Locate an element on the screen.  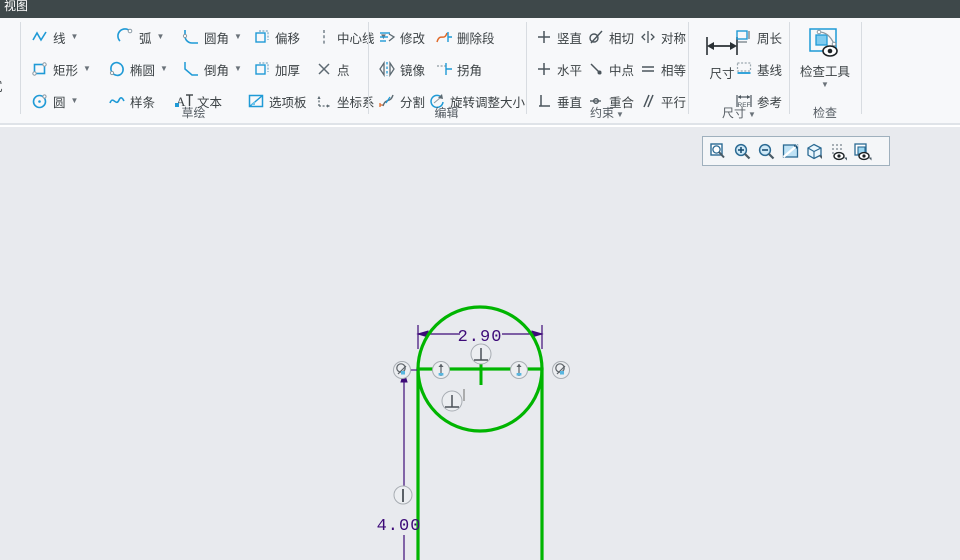
thicken-icon is located at coordinates (262, 69).